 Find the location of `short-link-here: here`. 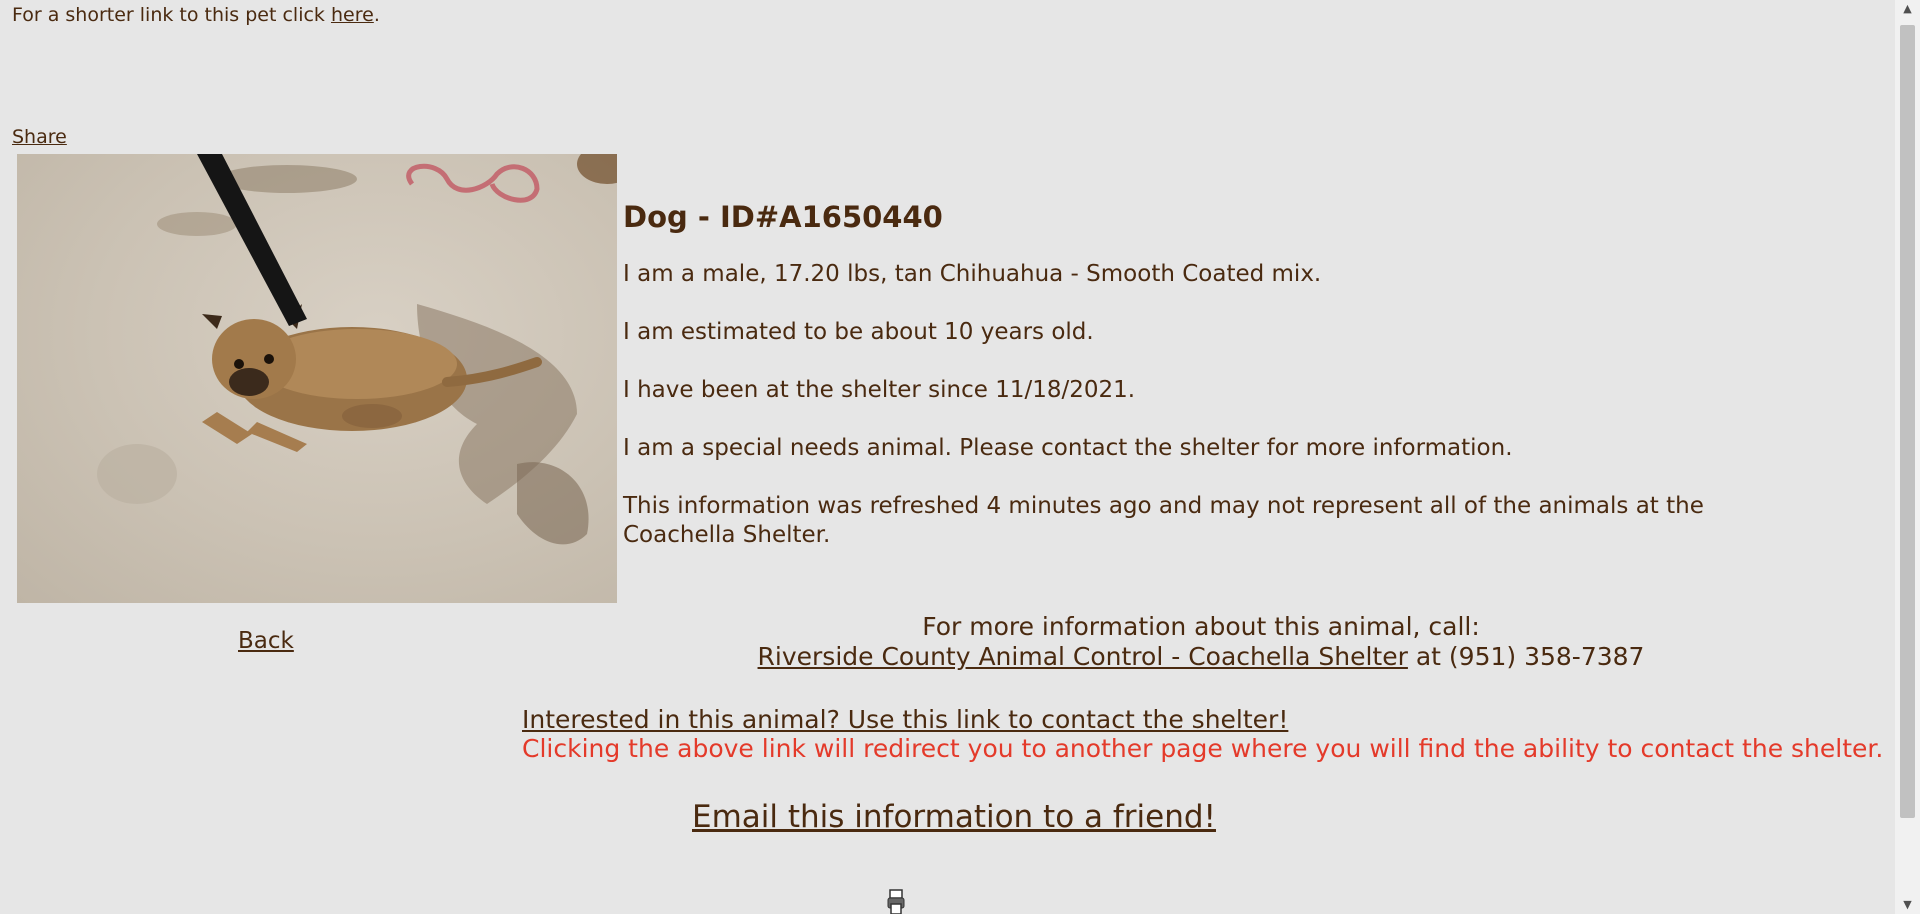

short-link-here: here is located at coordinates (352, 15).